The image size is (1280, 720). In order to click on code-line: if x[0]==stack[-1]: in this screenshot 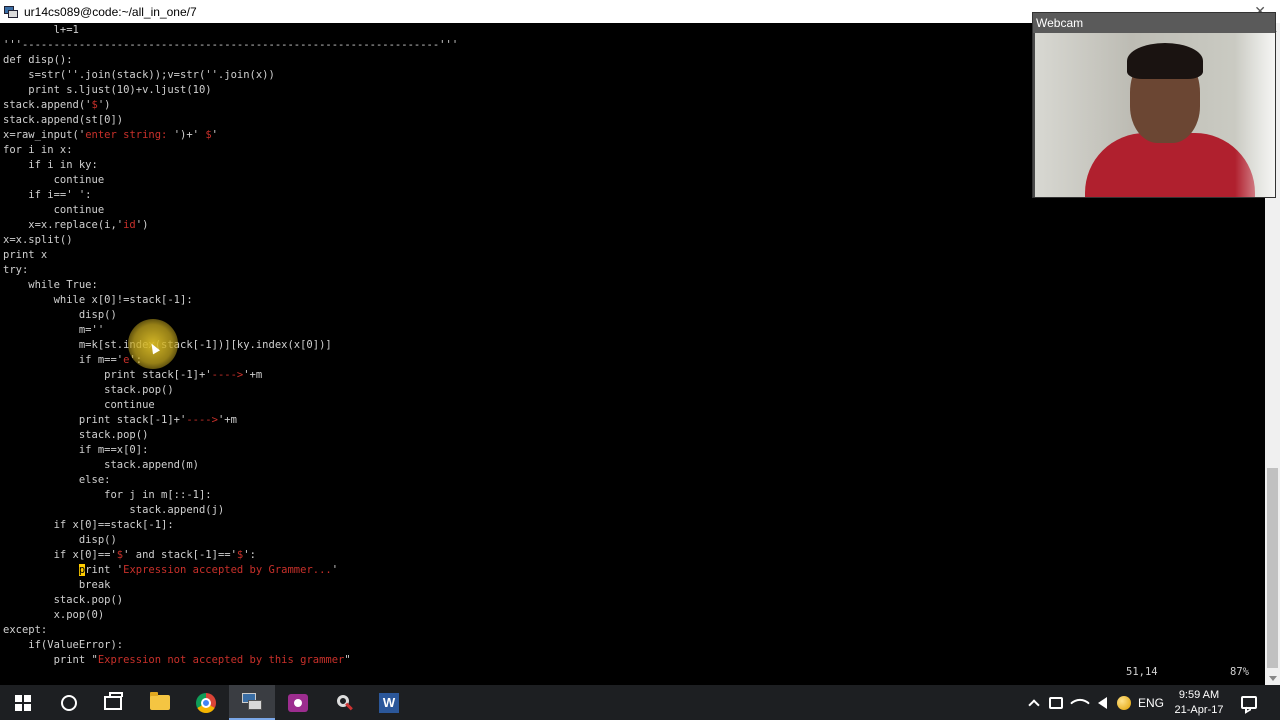, I will do `click(88, 525)`.